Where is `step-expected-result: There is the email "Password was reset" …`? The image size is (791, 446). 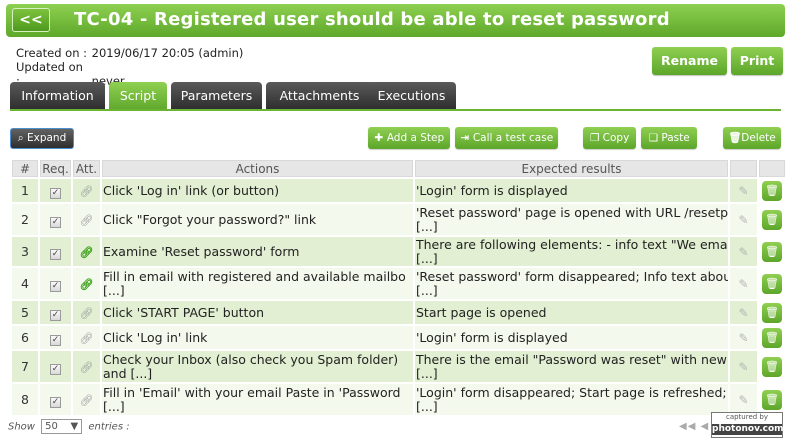 step-expected-result: There is the email "Password was reset" … is located at coordinates (571, 366).